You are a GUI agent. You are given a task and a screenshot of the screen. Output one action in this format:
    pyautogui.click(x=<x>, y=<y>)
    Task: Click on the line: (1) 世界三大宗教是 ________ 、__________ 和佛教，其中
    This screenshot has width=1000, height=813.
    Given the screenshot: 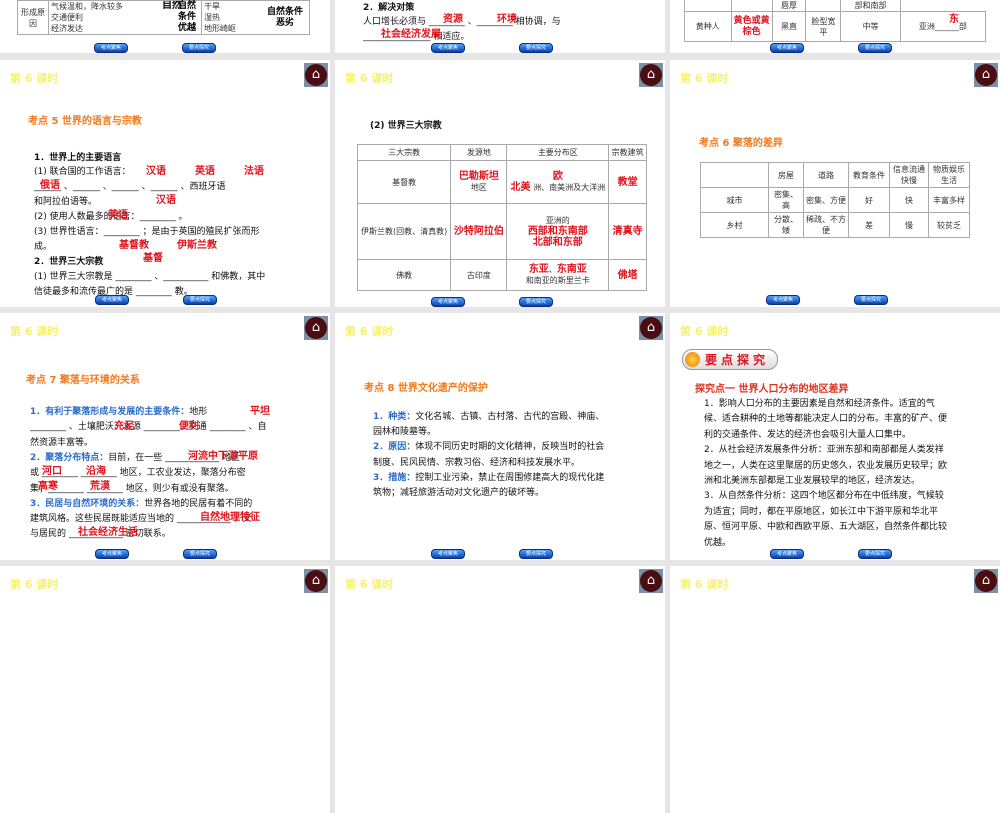 What is the action you would take?
    pyautogui.click(x=150, y=277)
    